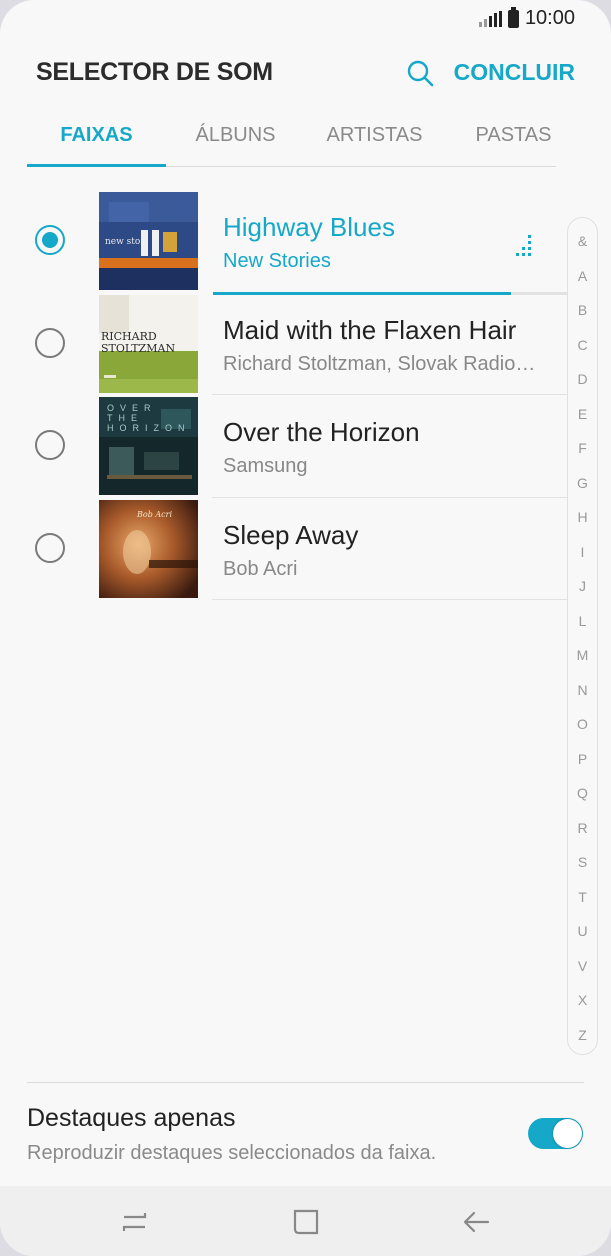 Image resolution: width=611 pixels, height=1256 pixels. What do you see at coordinates (582, 586) in the screenshot?
I see `index-letter: J` at bounding box center [582, 586].